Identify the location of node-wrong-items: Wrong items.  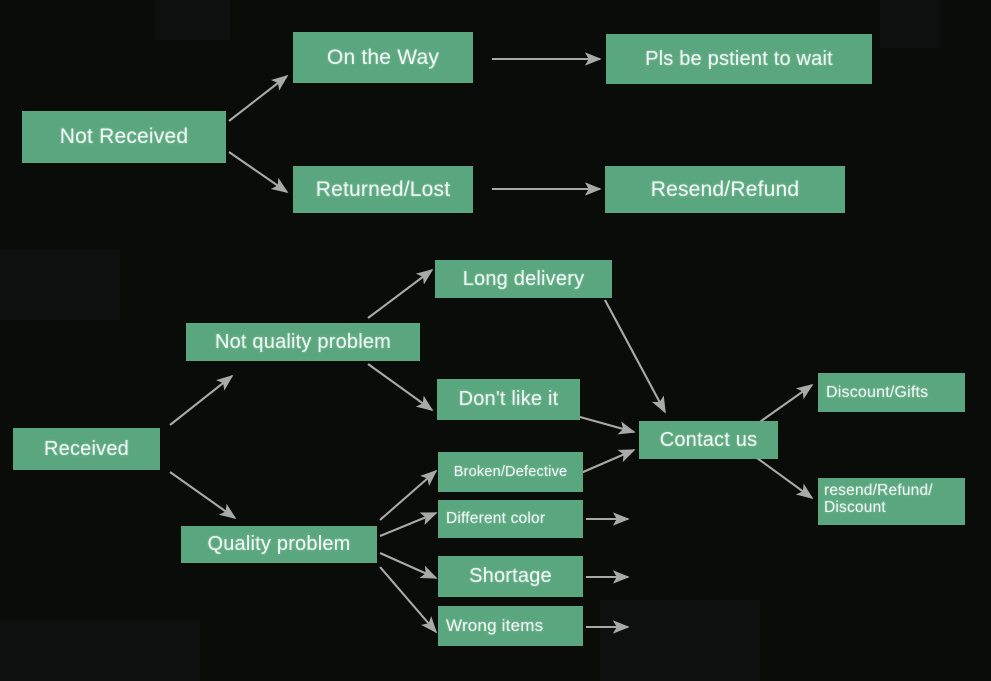
(510, 626).